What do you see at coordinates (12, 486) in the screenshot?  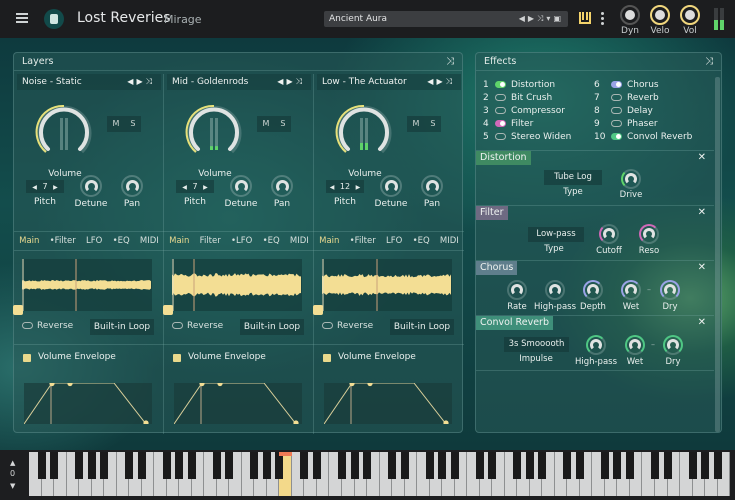 I see `octave-down-icon: ▼` at bounding box center [12, 486].